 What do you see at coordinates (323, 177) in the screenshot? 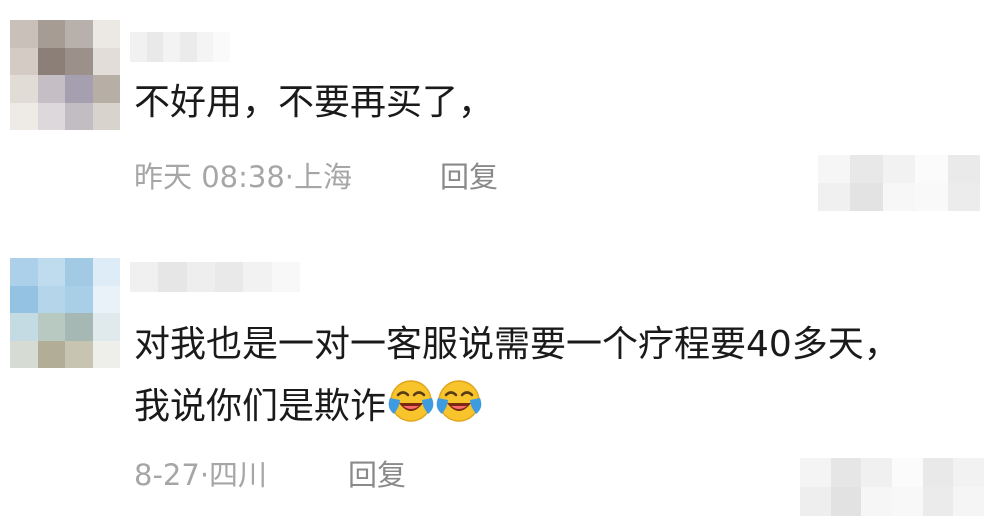
I see `comment-location: 上海` at bounding box center [323, 177].